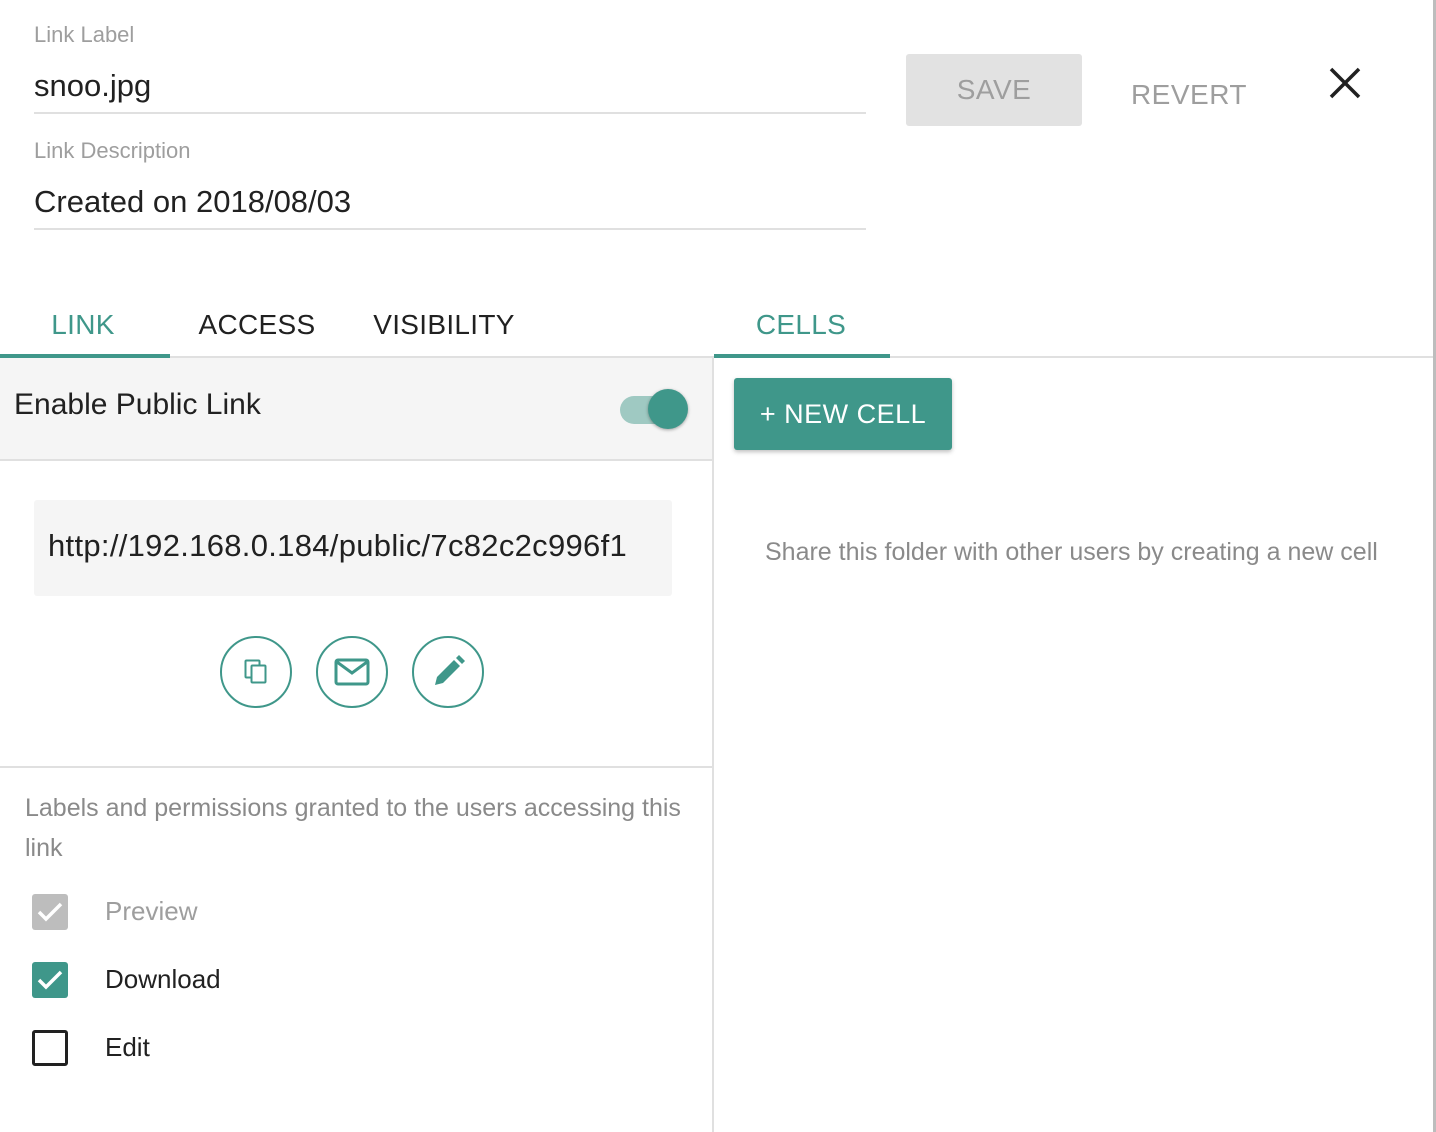  Describe the element at coordinates (843, 414) in the screenshot. I see `new-cell-button: + NEW CELL` at that location.